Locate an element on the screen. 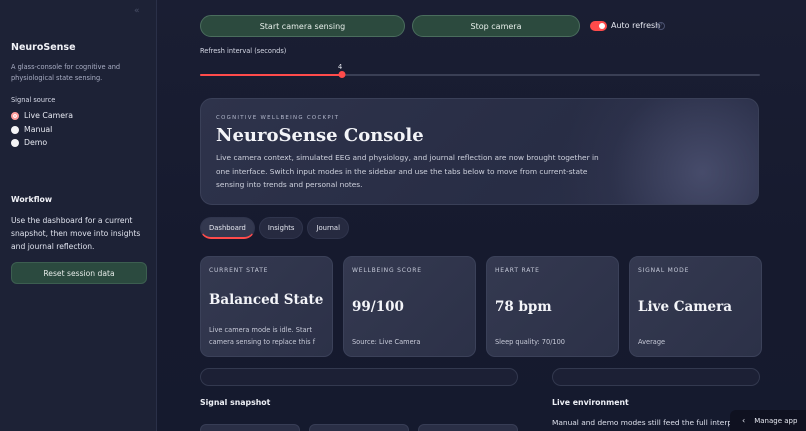 This screenshot has width=806, height=431. reset-session-button: Reset session data is located at coordinates (79, 273).